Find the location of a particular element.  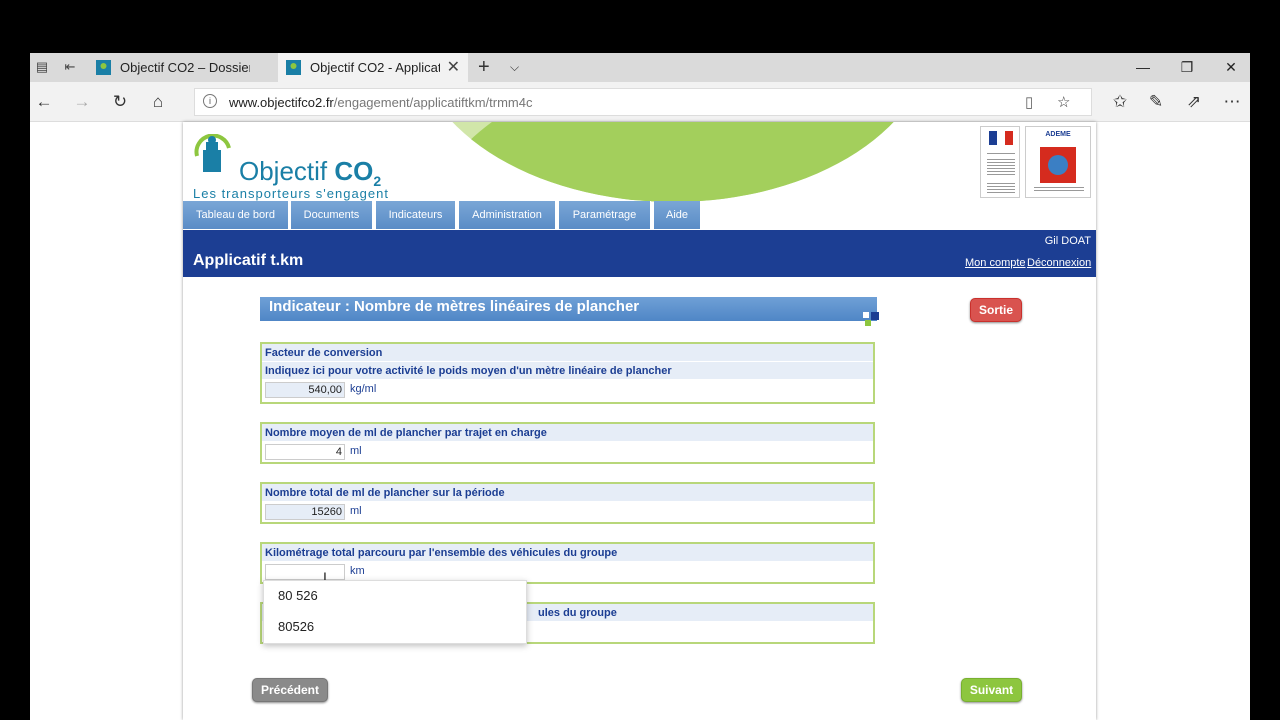

next-button: Suivant is located at coordinates (991, 690).